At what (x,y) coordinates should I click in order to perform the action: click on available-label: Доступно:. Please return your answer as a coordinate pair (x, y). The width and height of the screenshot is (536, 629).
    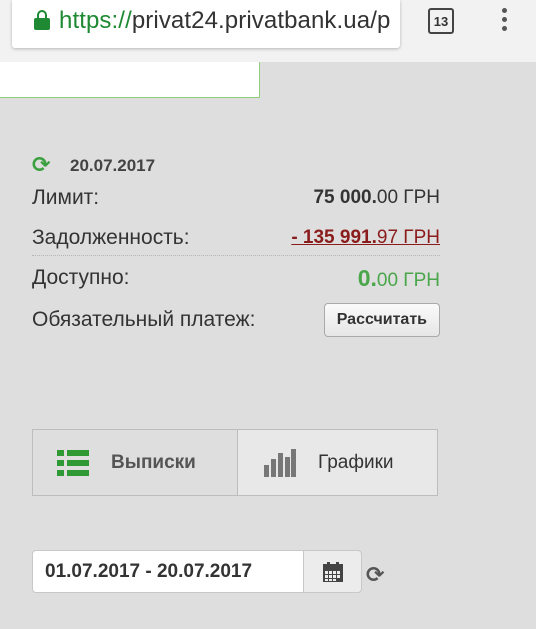
    Looking at the image, I should click on (81, 277).